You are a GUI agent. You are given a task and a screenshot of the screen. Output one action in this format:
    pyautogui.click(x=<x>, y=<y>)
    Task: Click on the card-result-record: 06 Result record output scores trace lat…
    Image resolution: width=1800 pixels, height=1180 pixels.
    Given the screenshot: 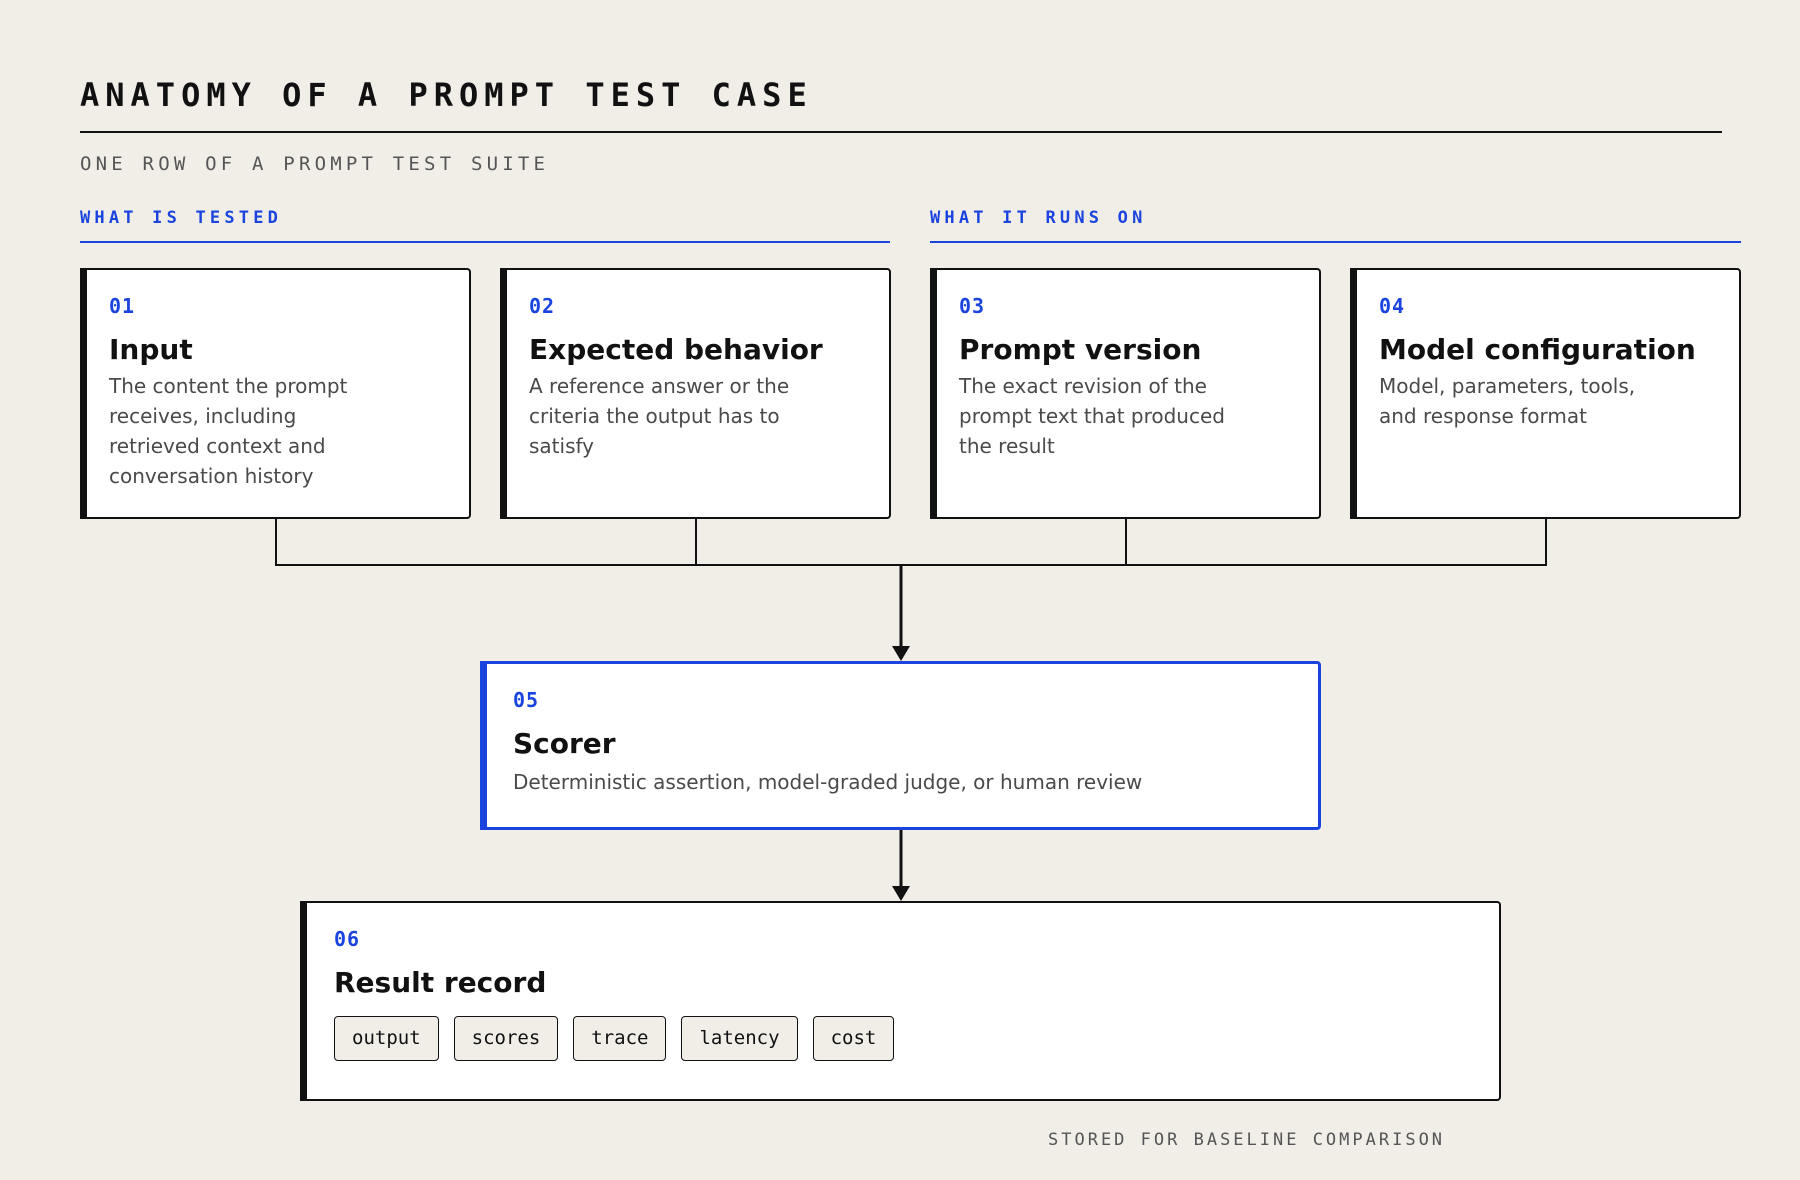 What is the action you would take?
    pyautogui.click(x=900, y=1001)
    